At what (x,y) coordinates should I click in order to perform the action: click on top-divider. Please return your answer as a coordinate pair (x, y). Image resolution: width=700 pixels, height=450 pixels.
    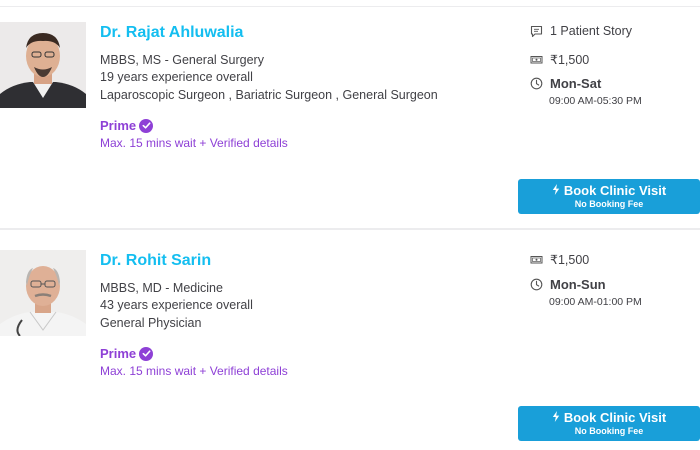
    Looking at the image, I should click on (350, 6).